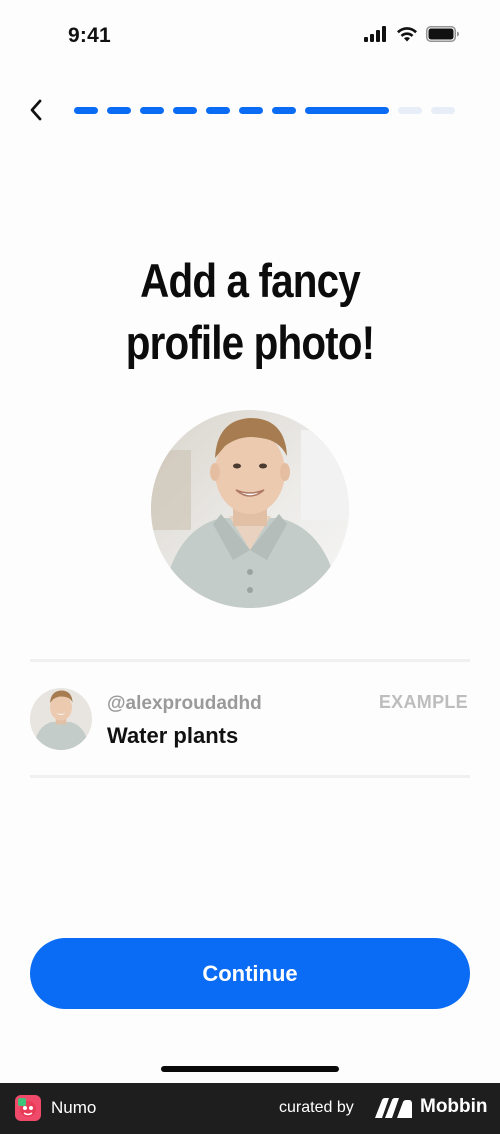 This screenshot has width=500, height=1134. I want to click on back-button, so click(36, 110).